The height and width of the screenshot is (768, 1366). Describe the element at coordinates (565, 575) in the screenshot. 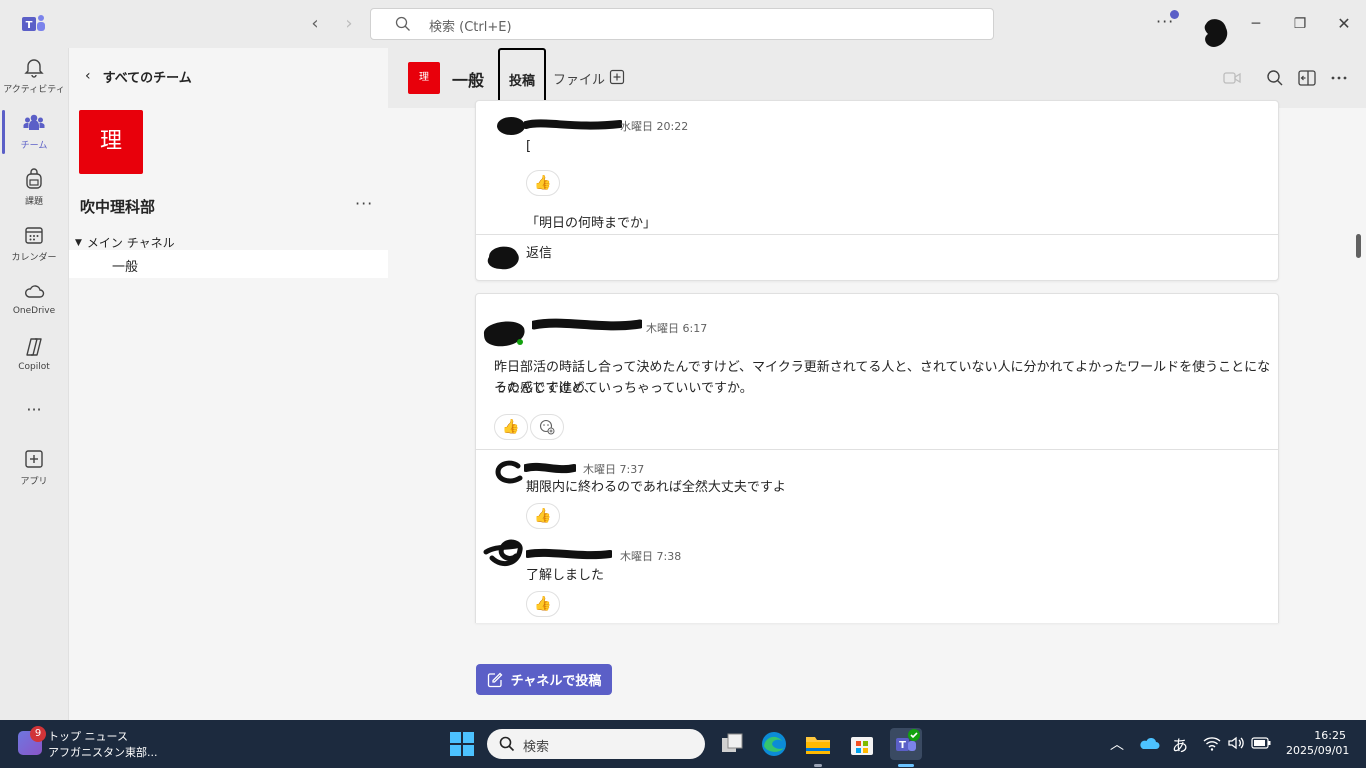

I see `message-text: 了解しました` at that location.